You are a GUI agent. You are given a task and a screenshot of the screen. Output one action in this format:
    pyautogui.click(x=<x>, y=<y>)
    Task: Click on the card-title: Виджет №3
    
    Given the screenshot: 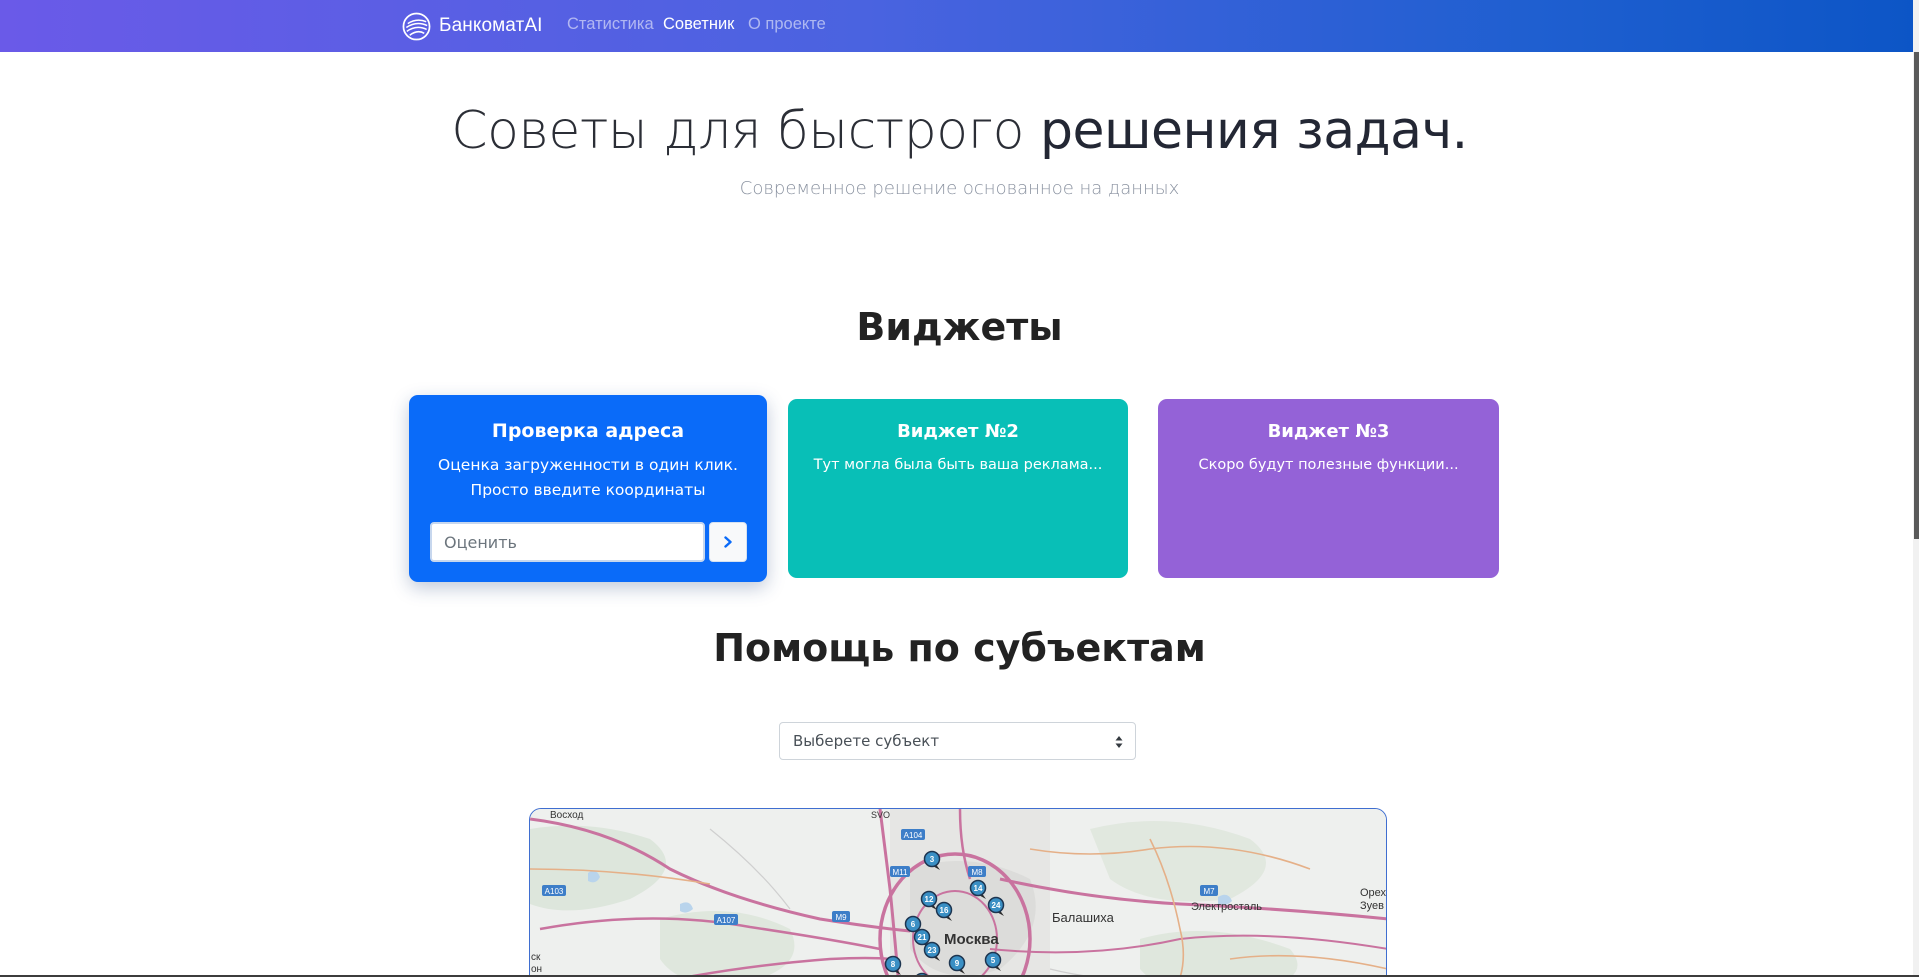 What is the action you would take?
    pyautogui.click(x=1328, y=431)
    